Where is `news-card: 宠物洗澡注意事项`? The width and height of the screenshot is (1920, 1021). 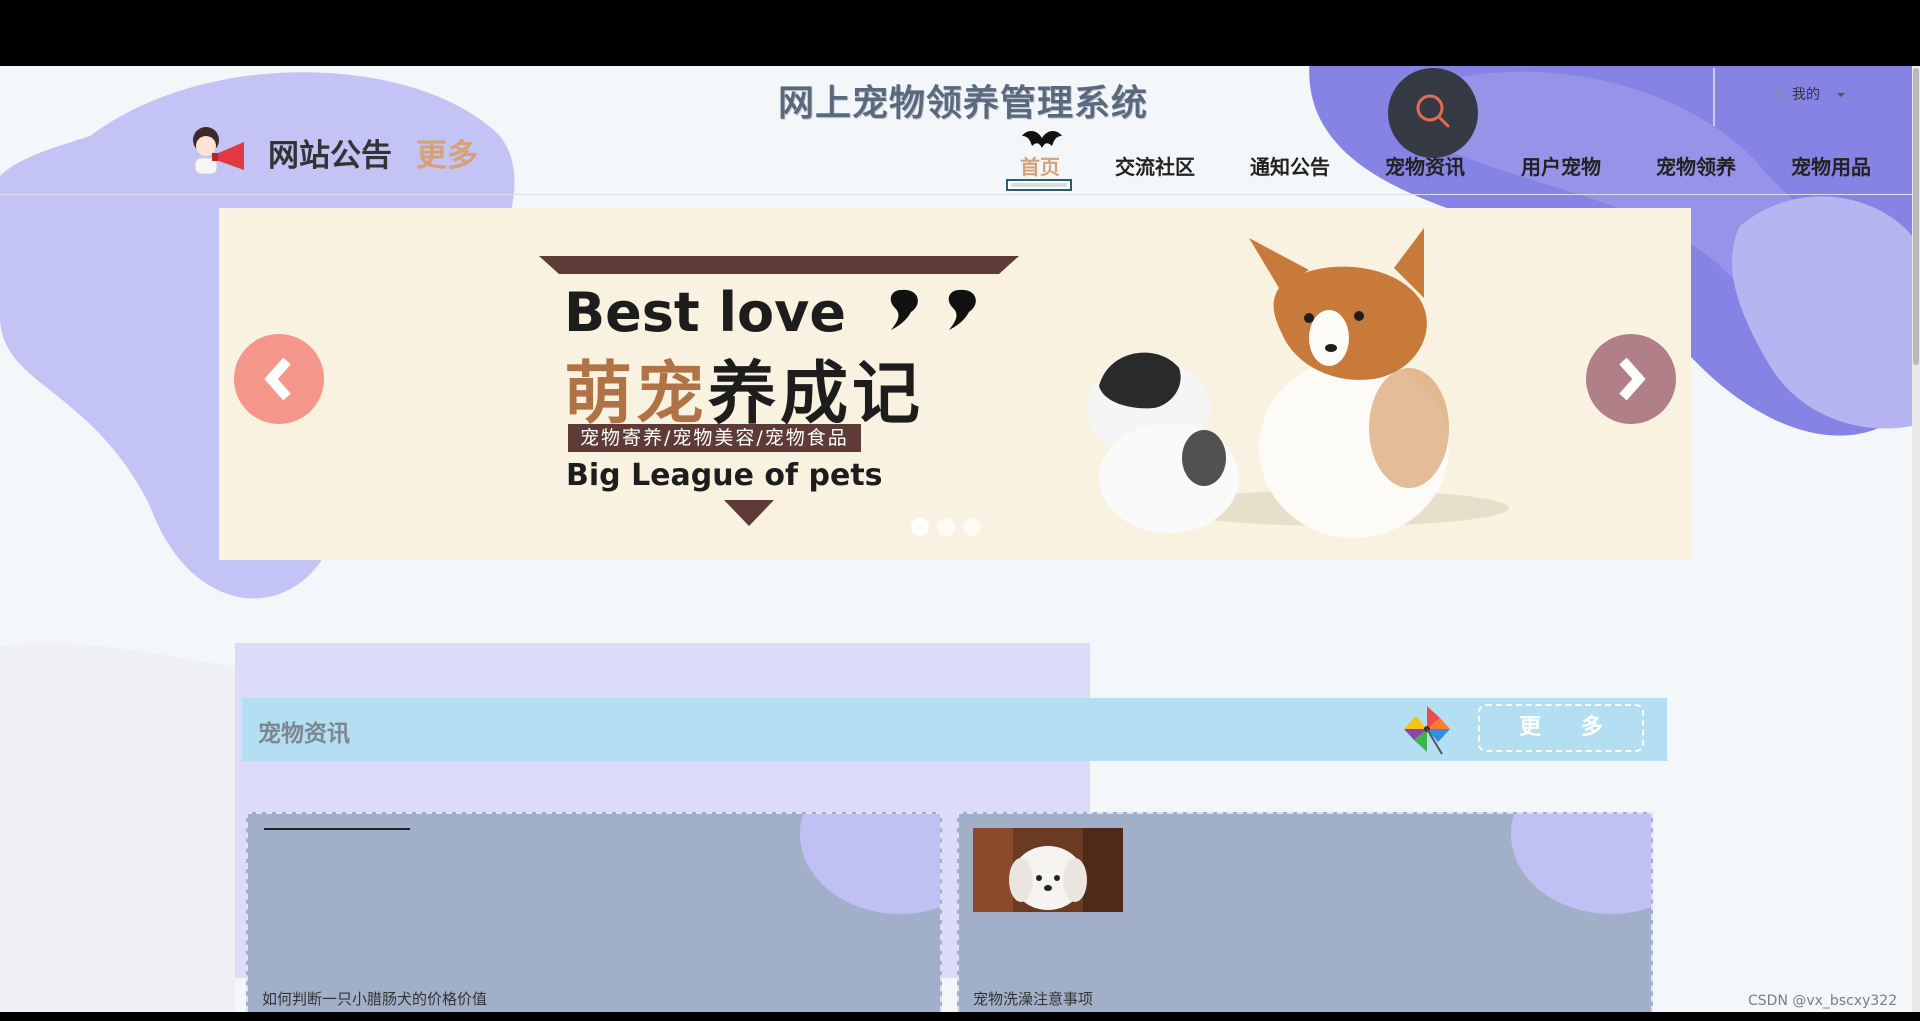
news-card: 宠物洗澡注意事项 is located at coordinates (1305, 912).